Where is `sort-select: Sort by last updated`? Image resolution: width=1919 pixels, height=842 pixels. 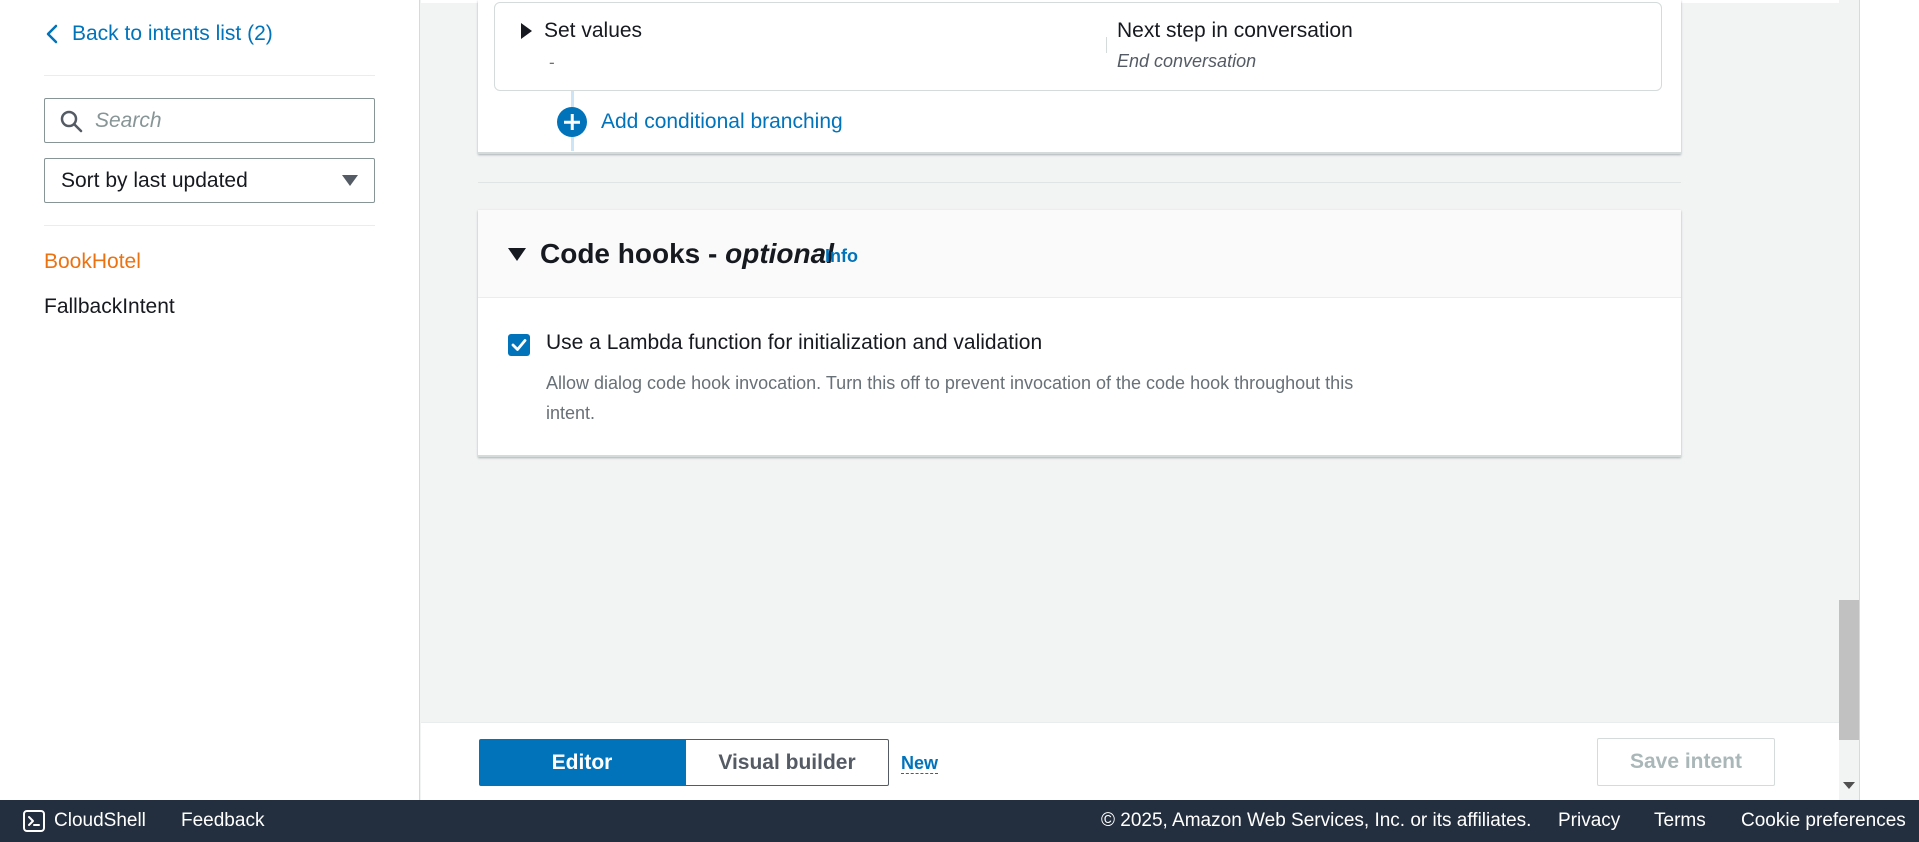
sort-select: Sort by last updated is located at coordinates (209, 180).